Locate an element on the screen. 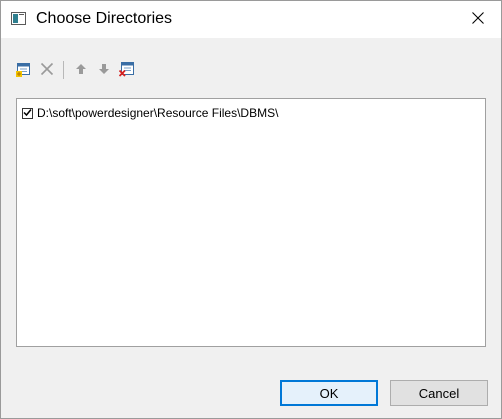  checkmark-icon is located at coordinates (27, 113).